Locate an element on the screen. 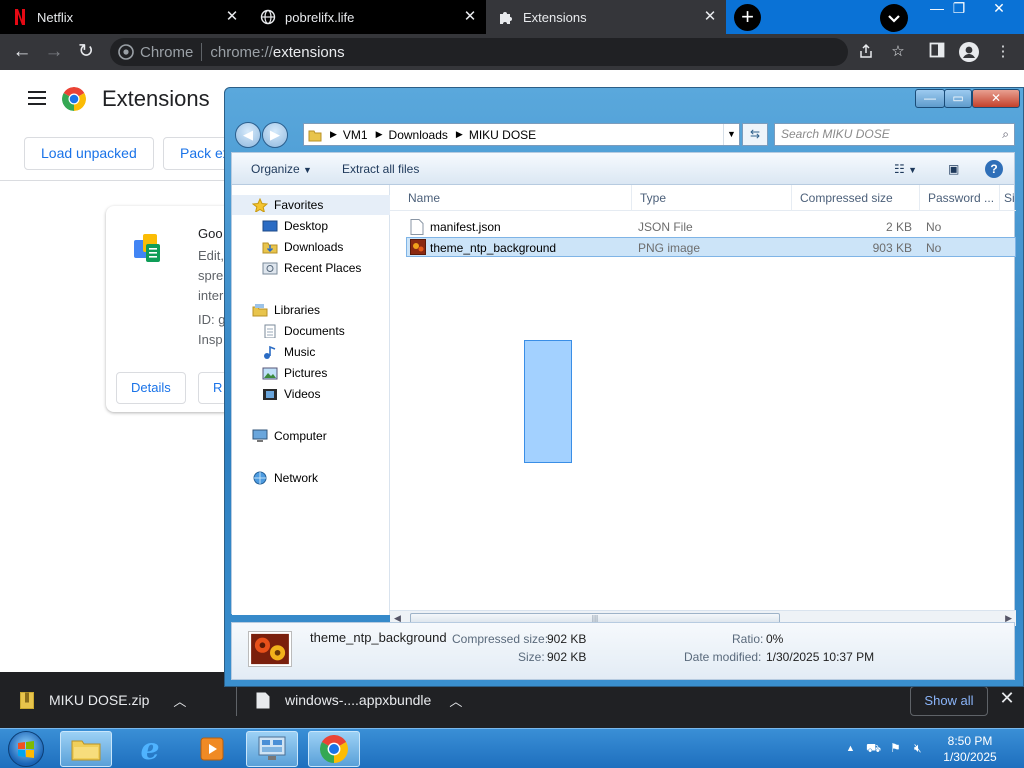 This screenshot has width=1024, height=768. extension-desc-2: spre is located at coordinates (211, 275).